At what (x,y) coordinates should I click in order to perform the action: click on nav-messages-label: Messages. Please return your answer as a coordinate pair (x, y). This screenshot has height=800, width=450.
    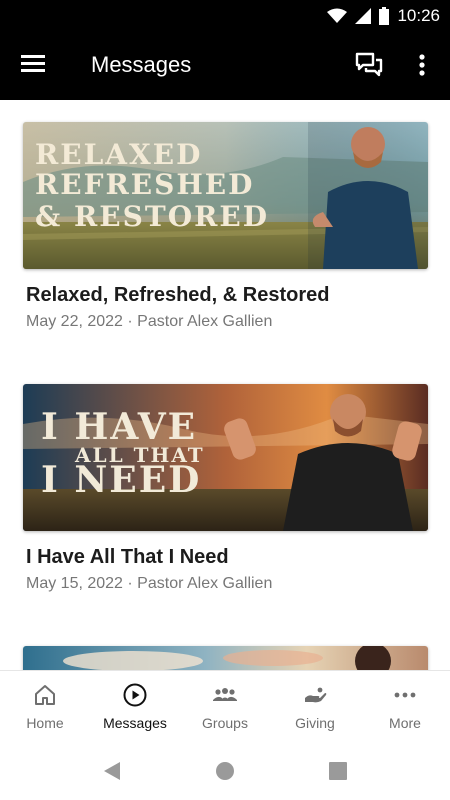
    Looking at the image, I should click on (135, 723).